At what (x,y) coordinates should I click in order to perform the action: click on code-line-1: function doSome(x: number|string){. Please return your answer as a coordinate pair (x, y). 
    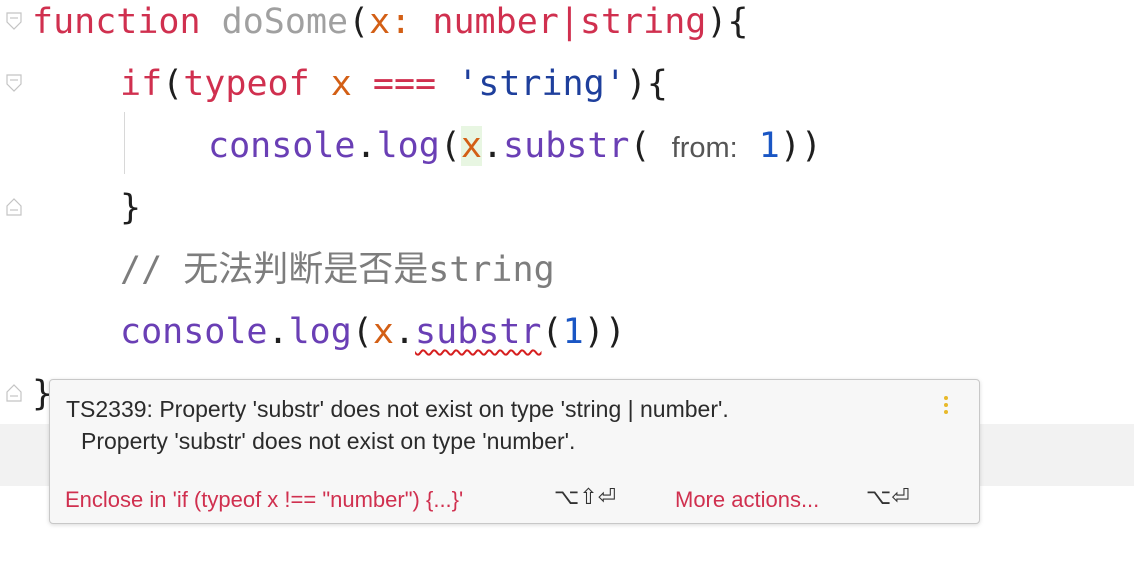
    Looking at the image, I should click on (390, 26).